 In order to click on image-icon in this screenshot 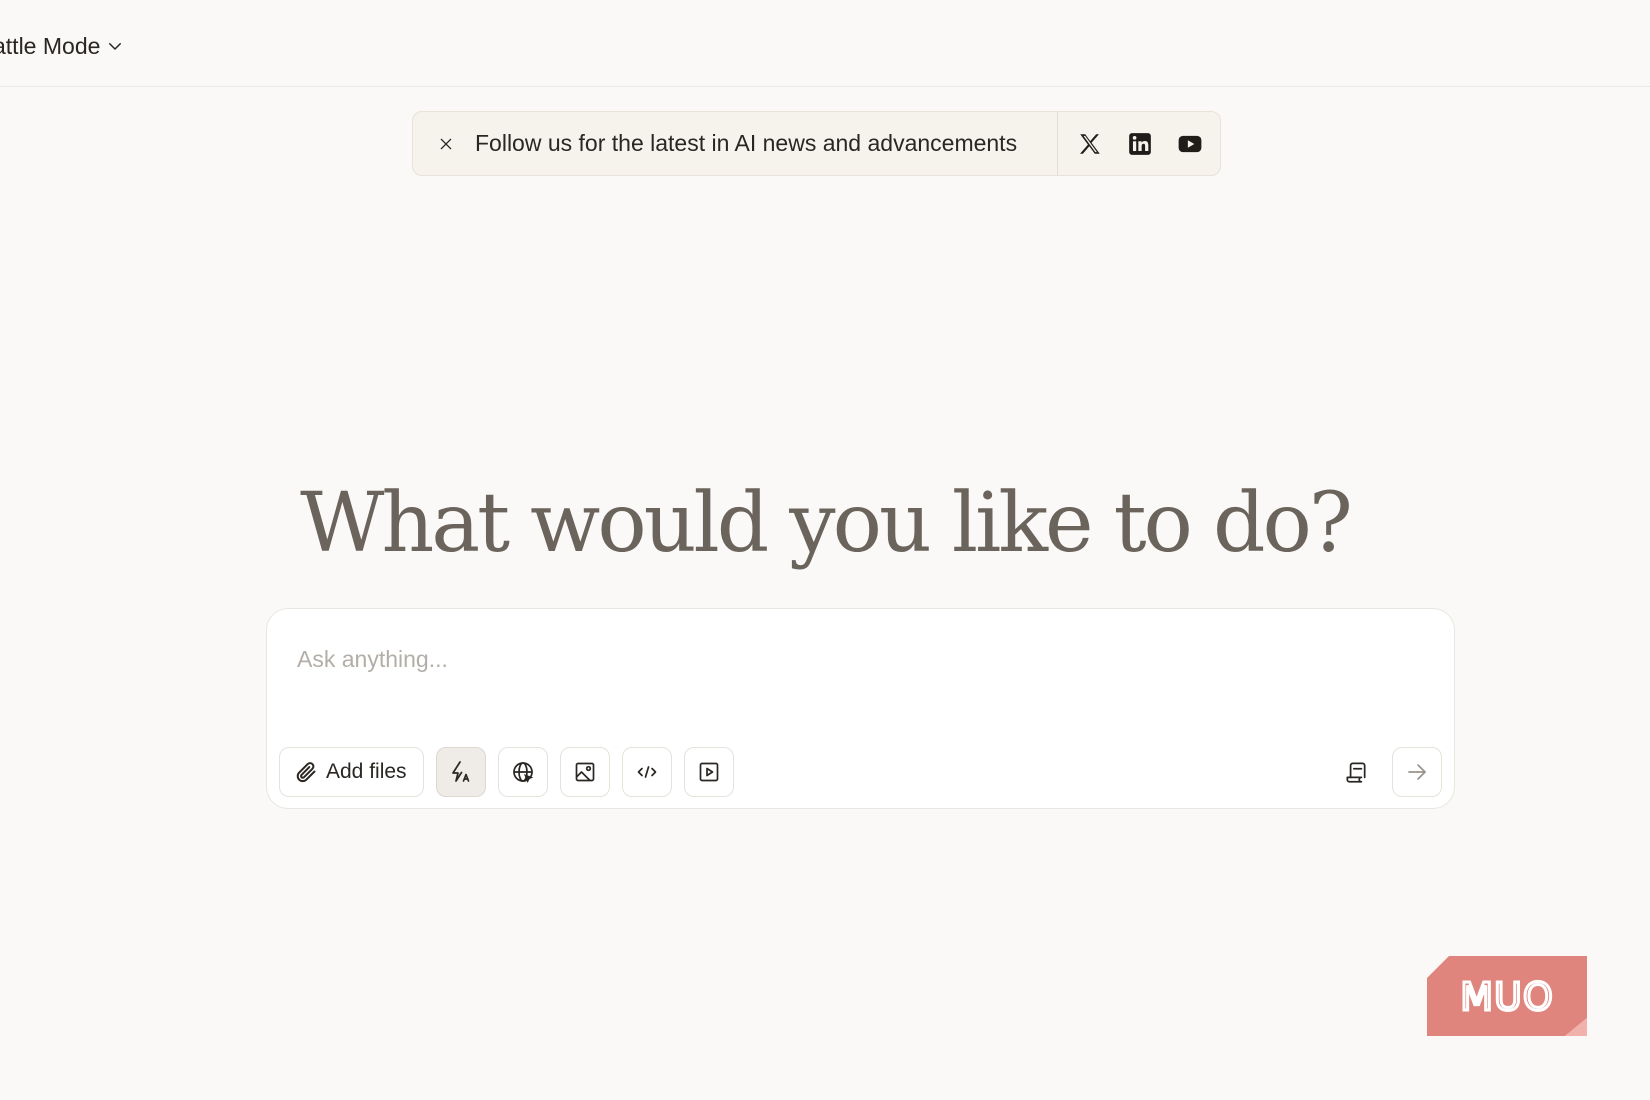, I will do `click(584, 772)`.